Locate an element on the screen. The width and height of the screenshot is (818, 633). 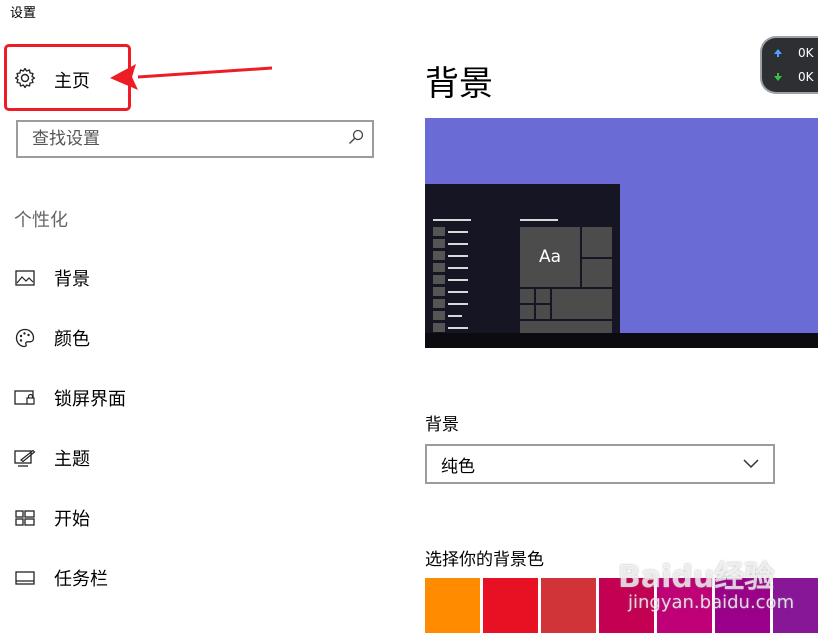
section-title-personalization: 个性化 is located at coordinates (41, 220).